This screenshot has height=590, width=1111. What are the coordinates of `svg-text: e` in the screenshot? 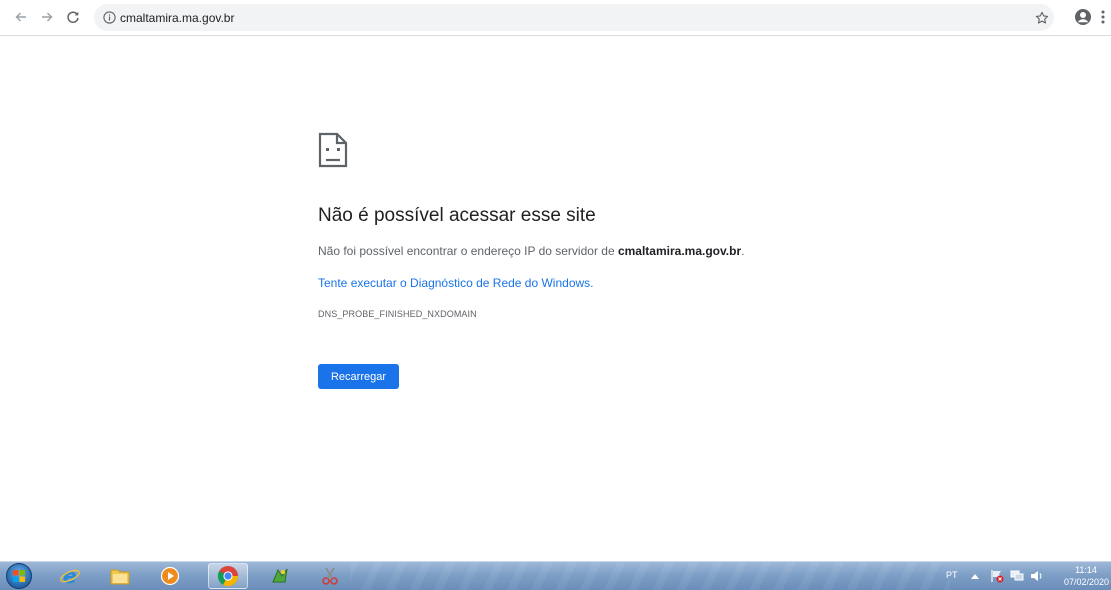 It's located at (70, 576).